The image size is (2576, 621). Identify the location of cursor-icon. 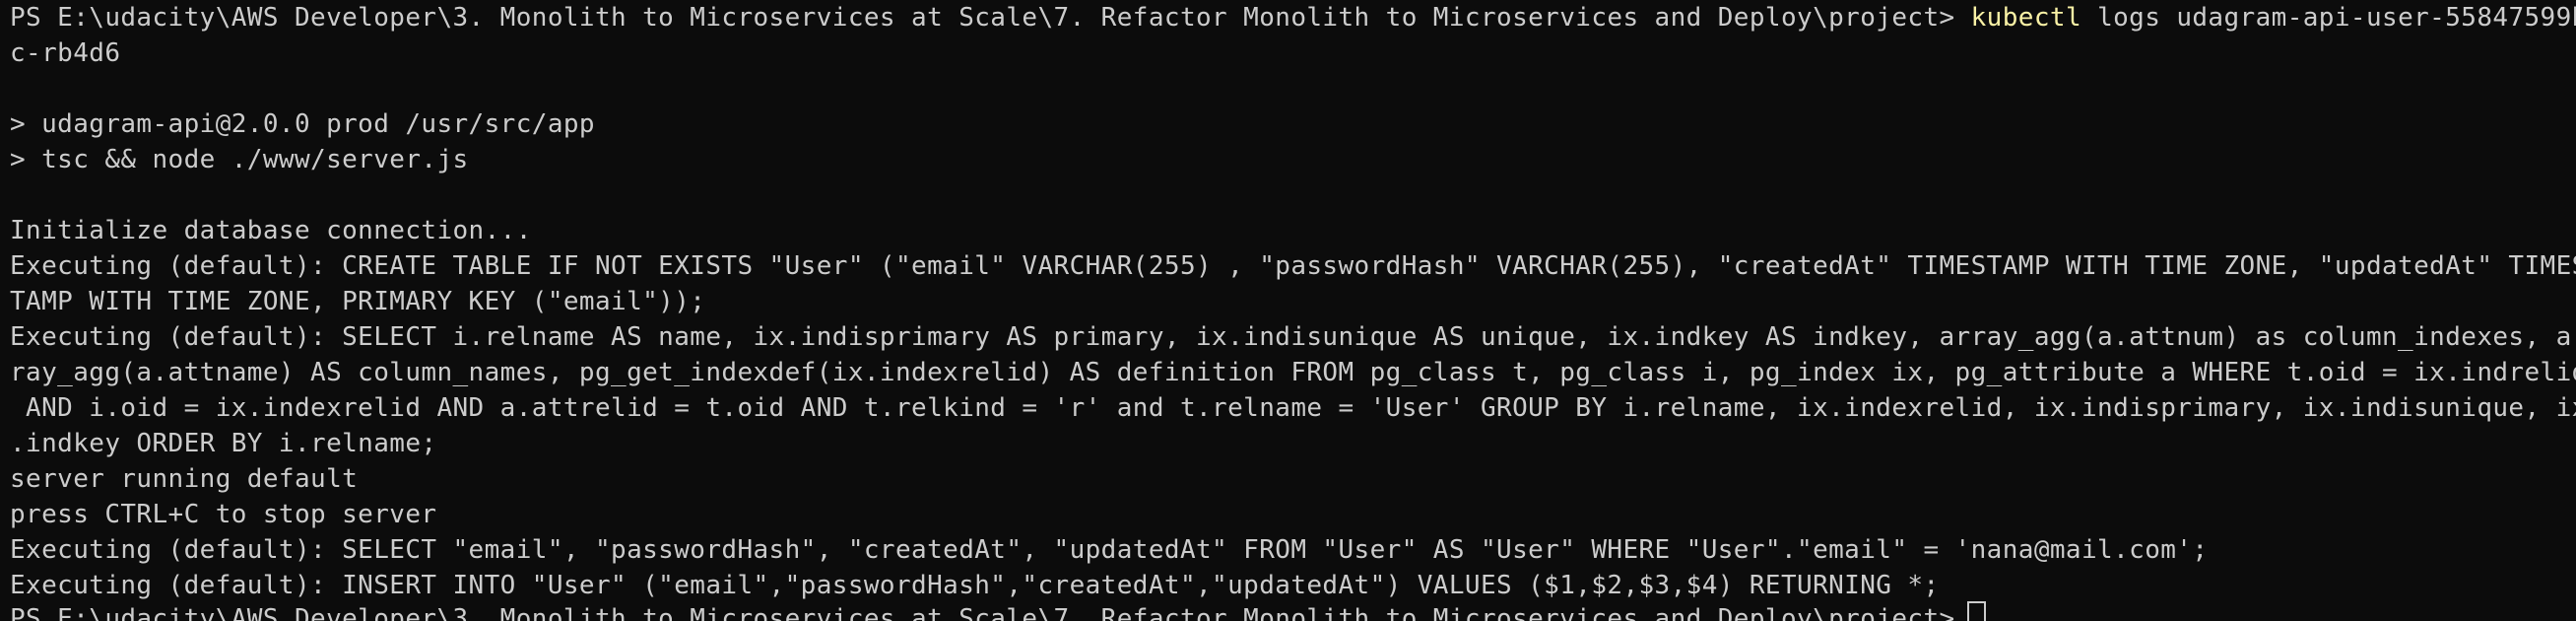
(1976, 611).